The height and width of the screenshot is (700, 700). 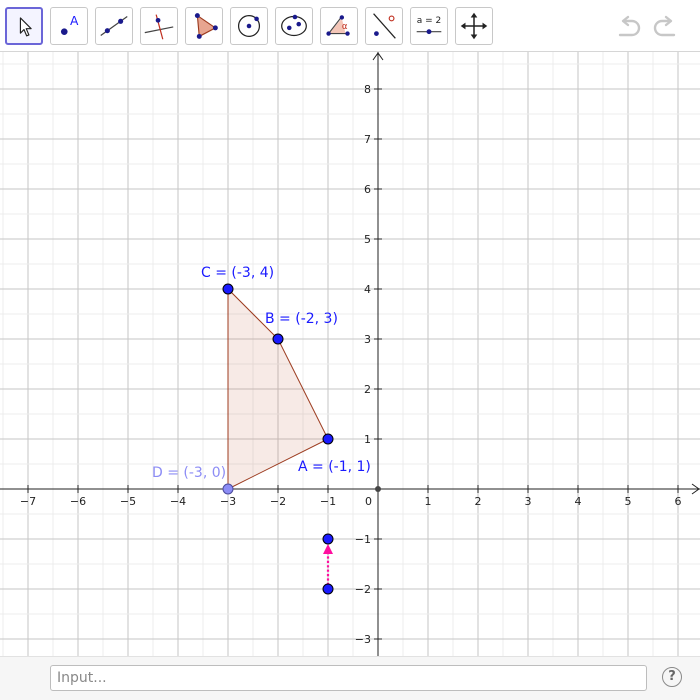 I want to click on redo-button, so click(x=665, y=27).